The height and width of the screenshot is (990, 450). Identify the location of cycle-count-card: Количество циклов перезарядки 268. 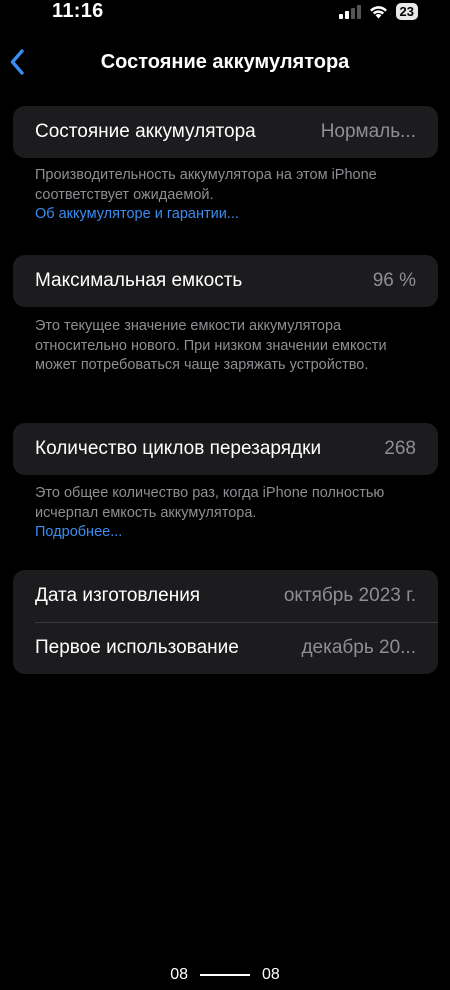
(225, 449).